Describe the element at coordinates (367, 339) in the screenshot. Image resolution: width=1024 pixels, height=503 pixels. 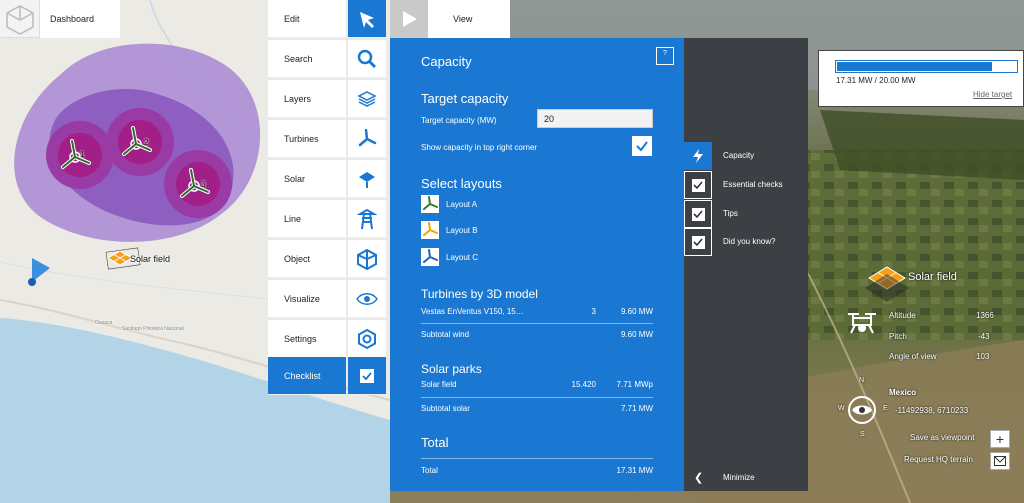
I see `gear-icon` at that location.